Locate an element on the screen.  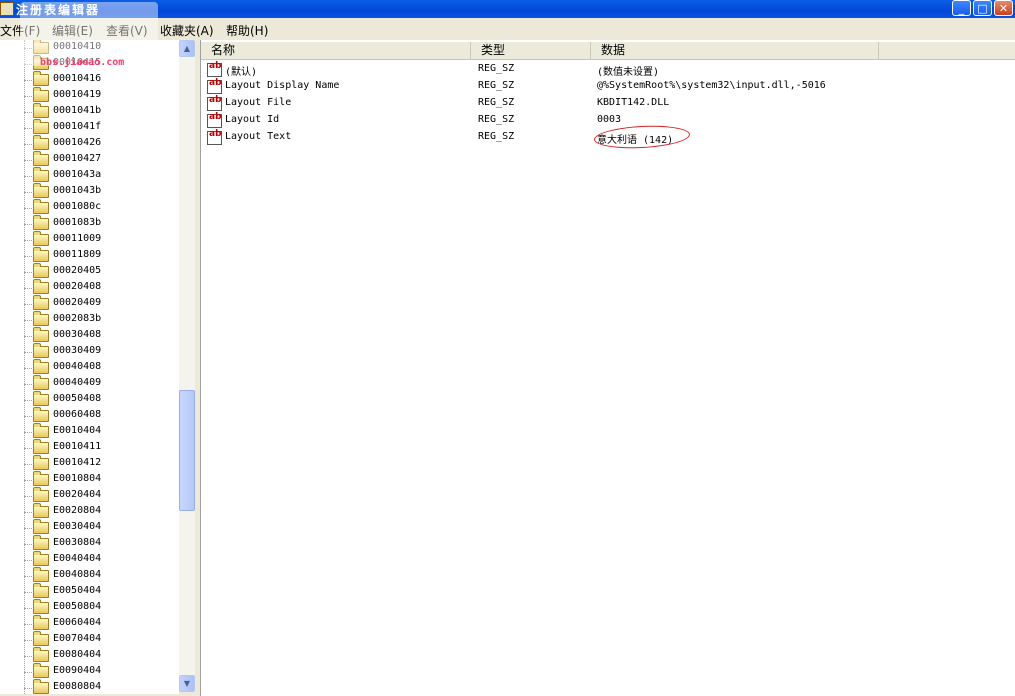
minimize-button: _ is located at coordinates (961, 8).